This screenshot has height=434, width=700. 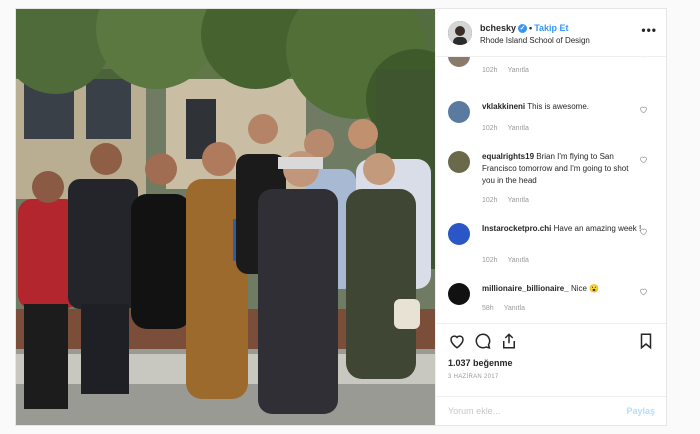 What do you see at coordinates (649, 30) in the screenshot?
I see `more-options-button: •••` at bounding box center [649, 30].